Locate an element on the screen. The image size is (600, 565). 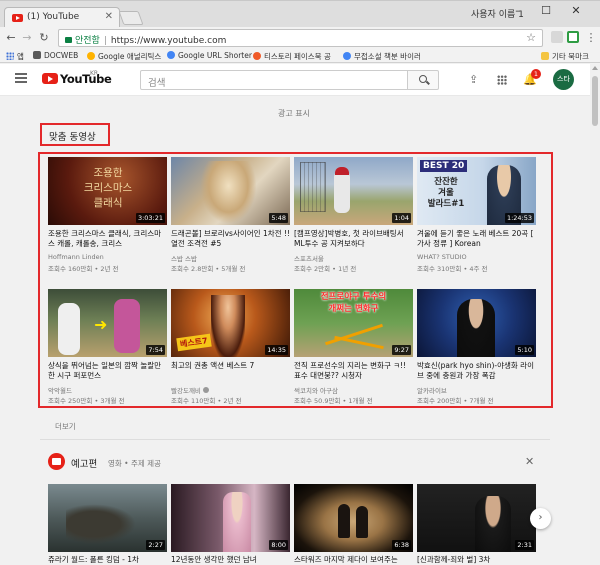
bookmark-apps: 앱 is located at coordinates (15, 56).